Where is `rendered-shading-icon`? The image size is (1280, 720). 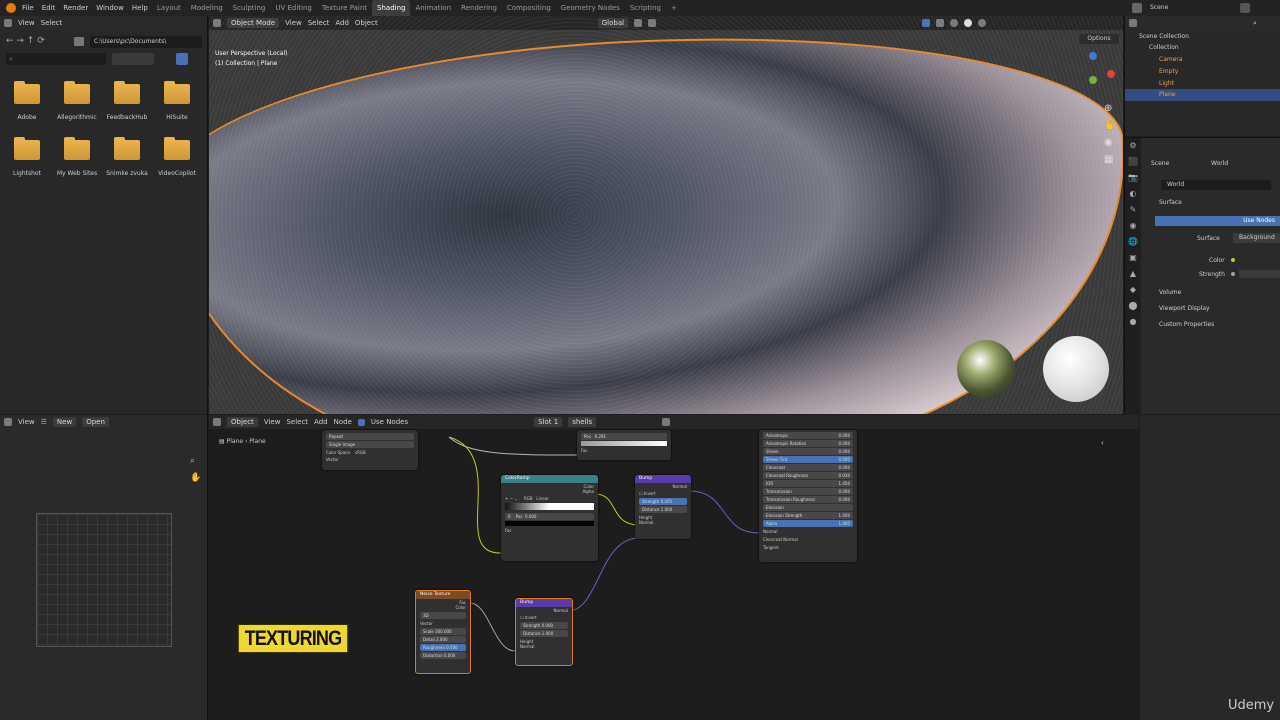
rendered-shading-icon is located at coordinates (982, 23).